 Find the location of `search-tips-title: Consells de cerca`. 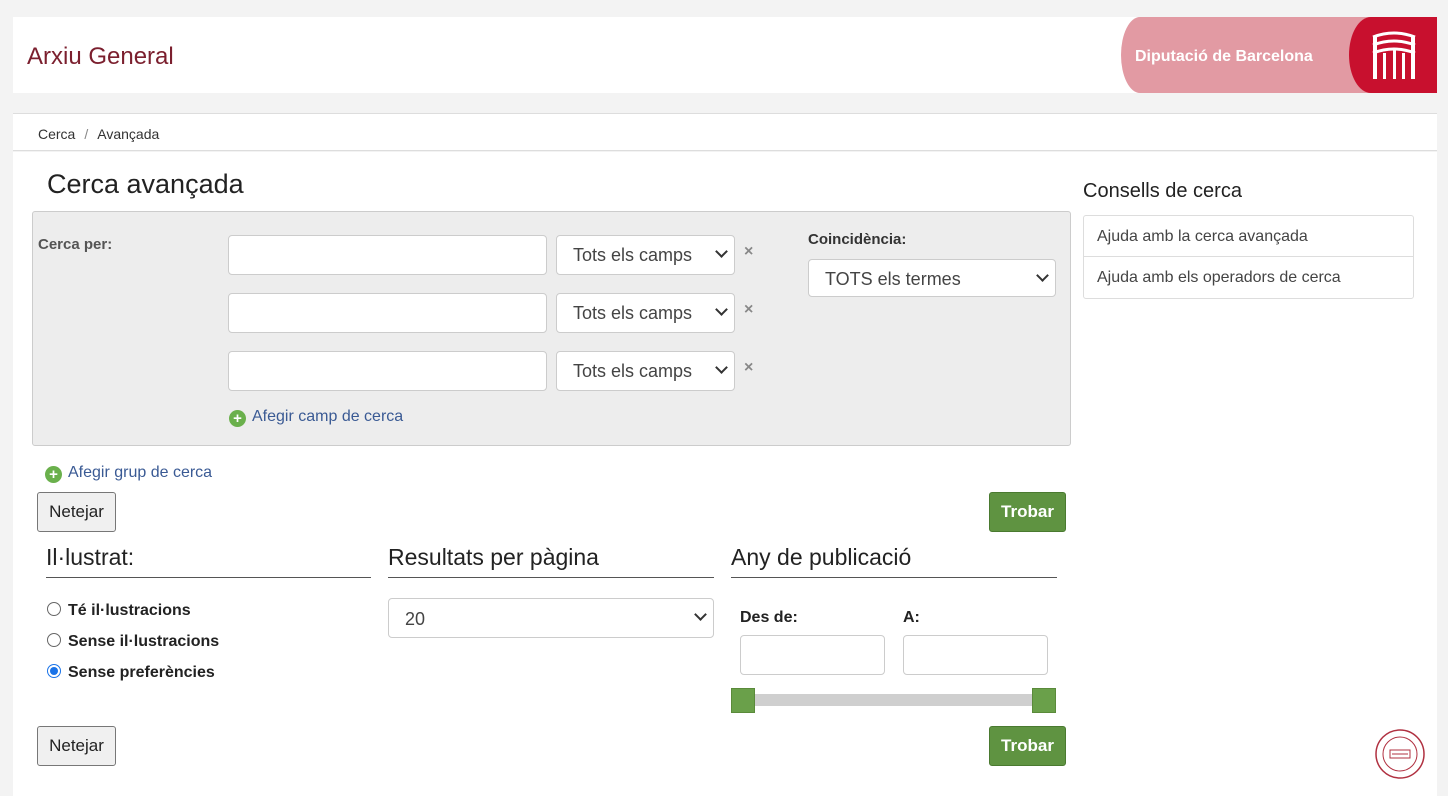

search-tips-title: Consells de cerca is located at coordinates (1162, 191).